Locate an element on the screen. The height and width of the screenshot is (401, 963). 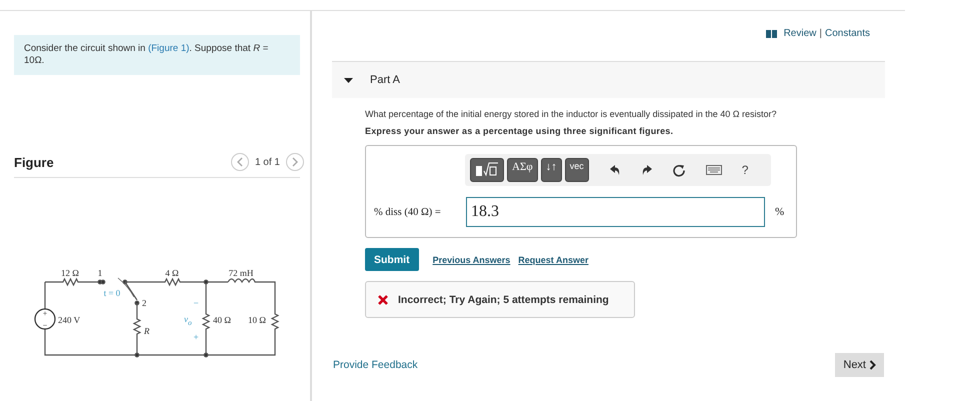
review-link: Review is located at coordinates (800, 33).